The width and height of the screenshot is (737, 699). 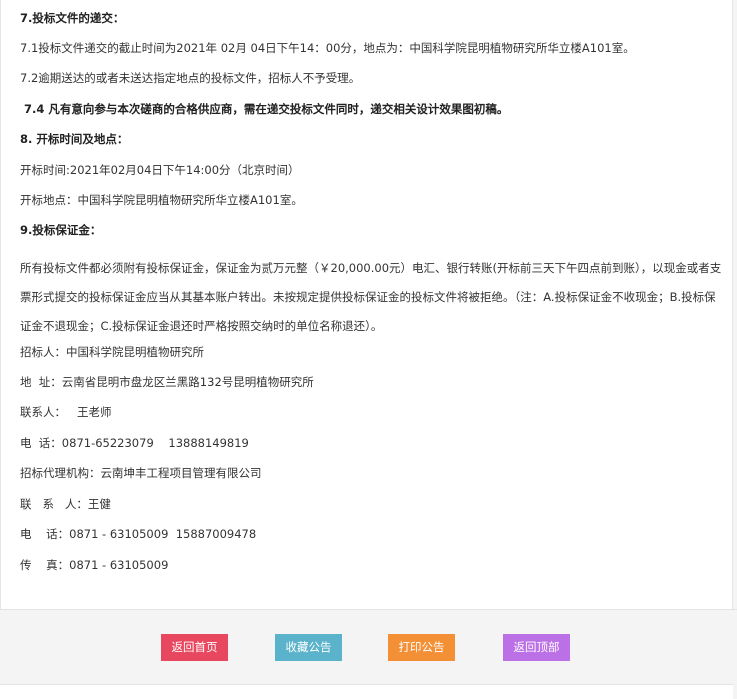 What do you see at coordinates (536, 647) in the screenshot?
I see `back-to-top-button: 返回顶部` at bounding box center [536, 647].